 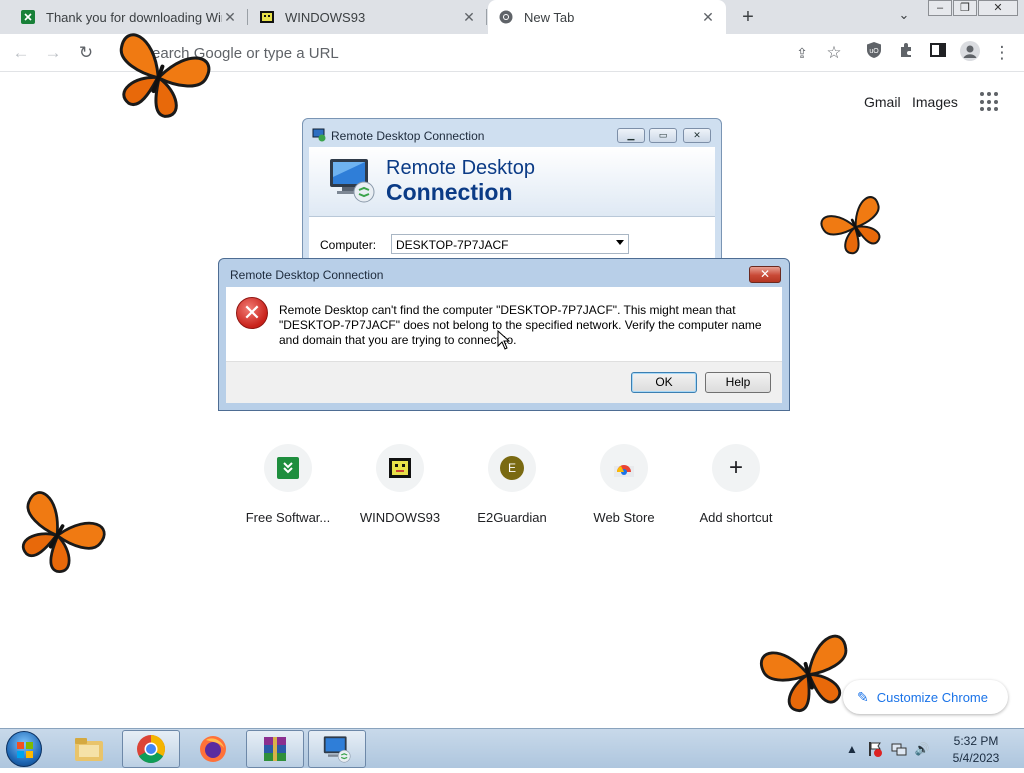 I want to click on shortcut-e2guardian: E E2Guardian, so click(x=512, y=485).